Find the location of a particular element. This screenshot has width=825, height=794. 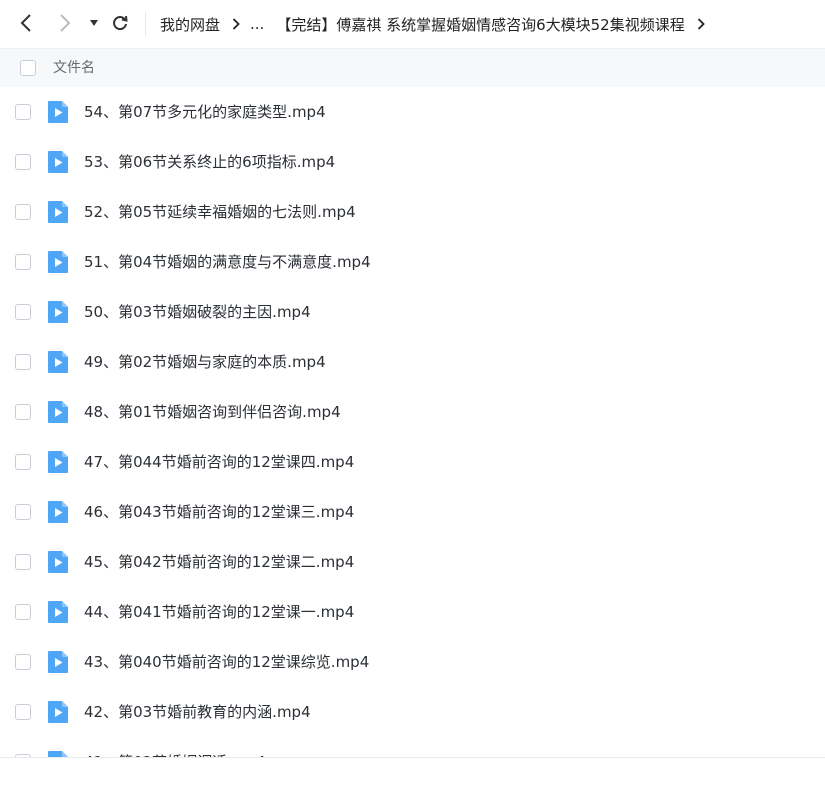

file-row: 54、第07节多元化的家庭类型.mp4 is located at coordinates (412, 112).